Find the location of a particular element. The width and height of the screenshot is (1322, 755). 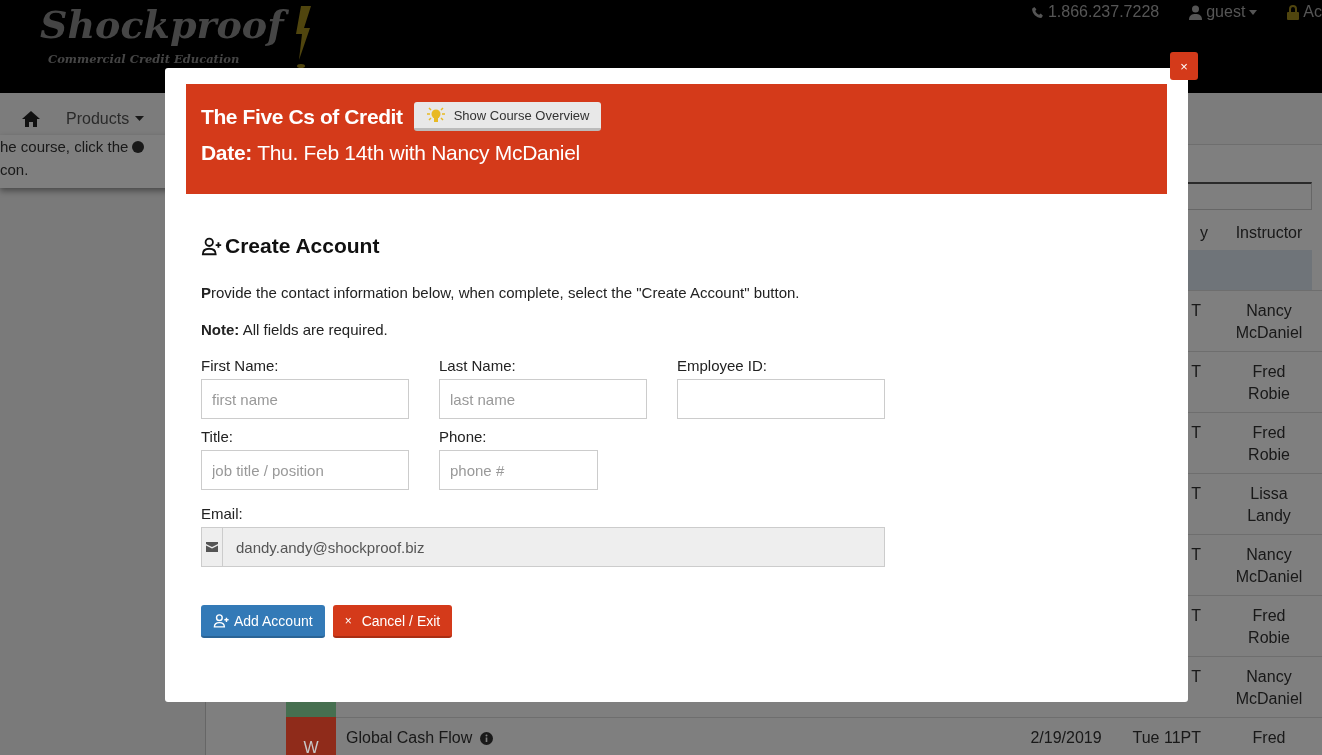

email-field: dandy.andy@shockproof.biz is located at coordinates (543, 547).